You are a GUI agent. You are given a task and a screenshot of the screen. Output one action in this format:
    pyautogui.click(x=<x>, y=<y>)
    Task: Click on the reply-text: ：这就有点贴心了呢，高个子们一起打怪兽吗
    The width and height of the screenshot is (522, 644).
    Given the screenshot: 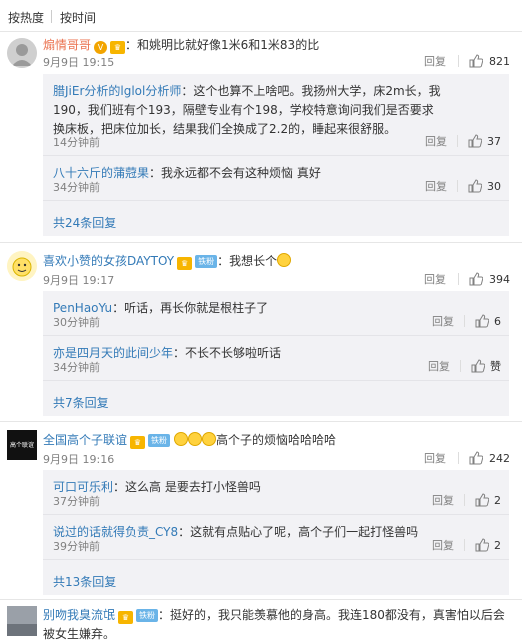 What is the action you would take?
    pyautogui.click(x=298, y=532)
    